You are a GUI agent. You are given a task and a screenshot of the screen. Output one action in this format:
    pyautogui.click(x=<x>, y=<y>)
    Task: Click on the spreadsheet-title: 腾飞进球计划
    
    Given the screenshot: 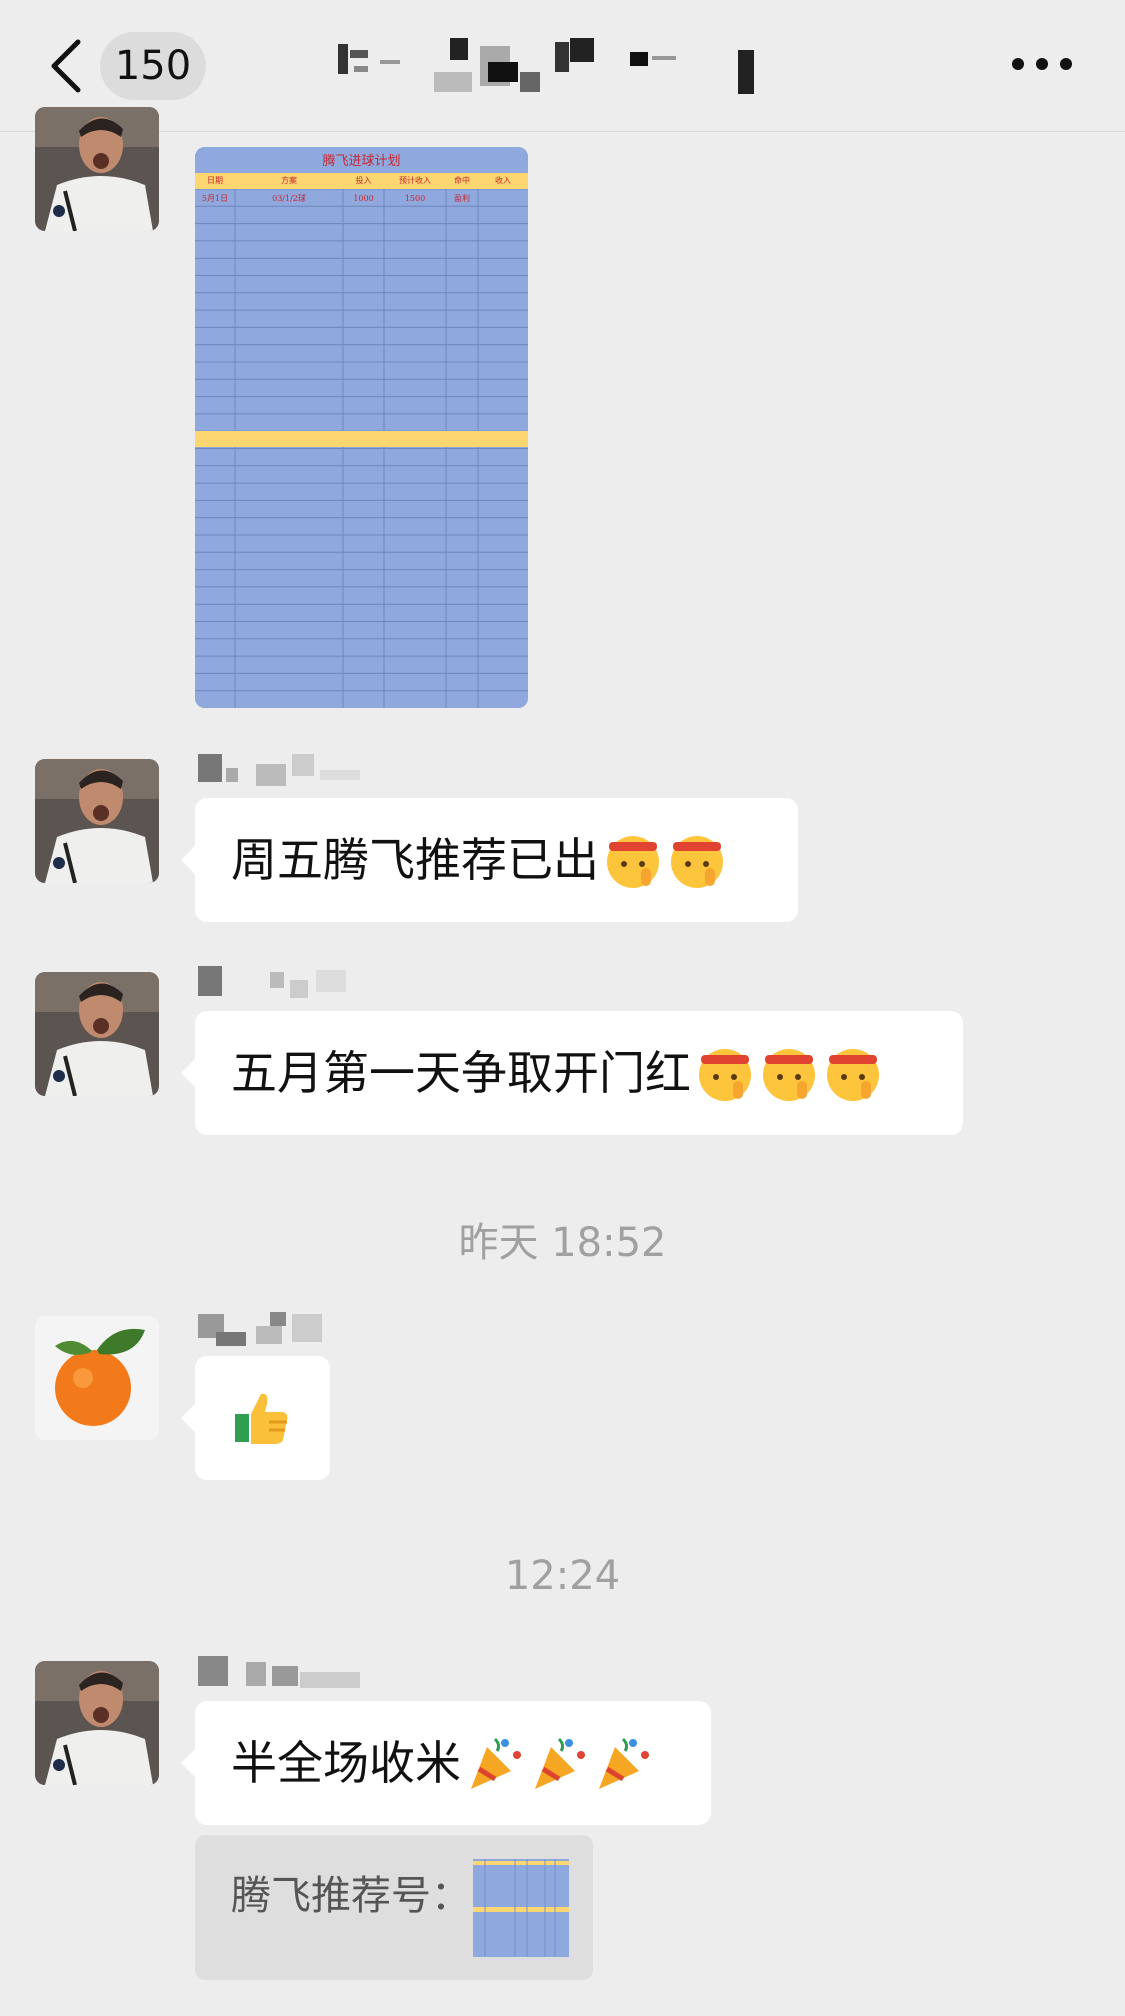 What is the action you would take?
    pyautogui.click(x=361, y=160)
    